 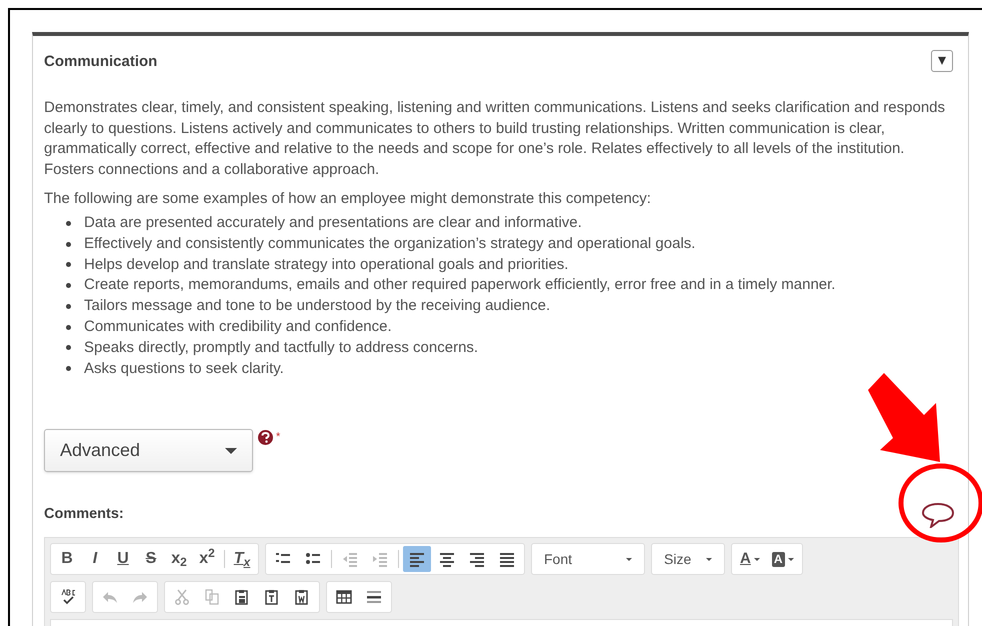 I want to click on table-icon, so click(x=344, y=597).